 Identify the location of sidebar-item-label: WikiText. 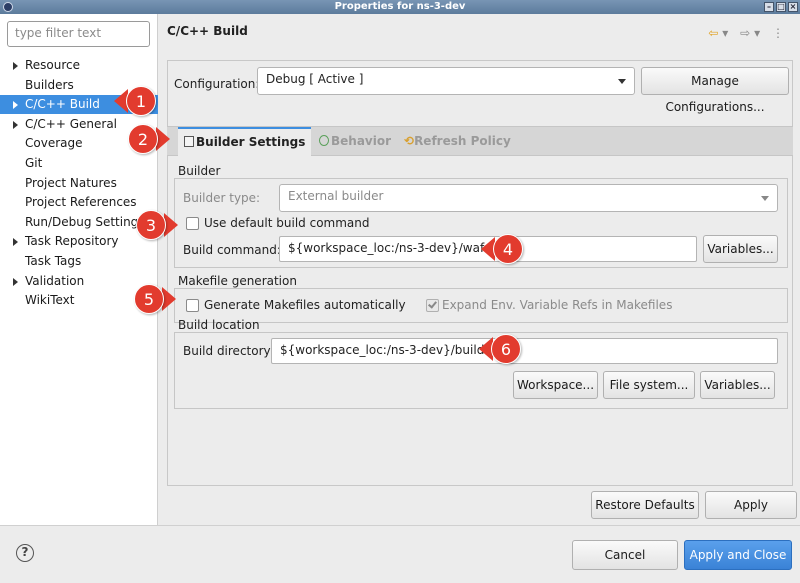
(50, 300).